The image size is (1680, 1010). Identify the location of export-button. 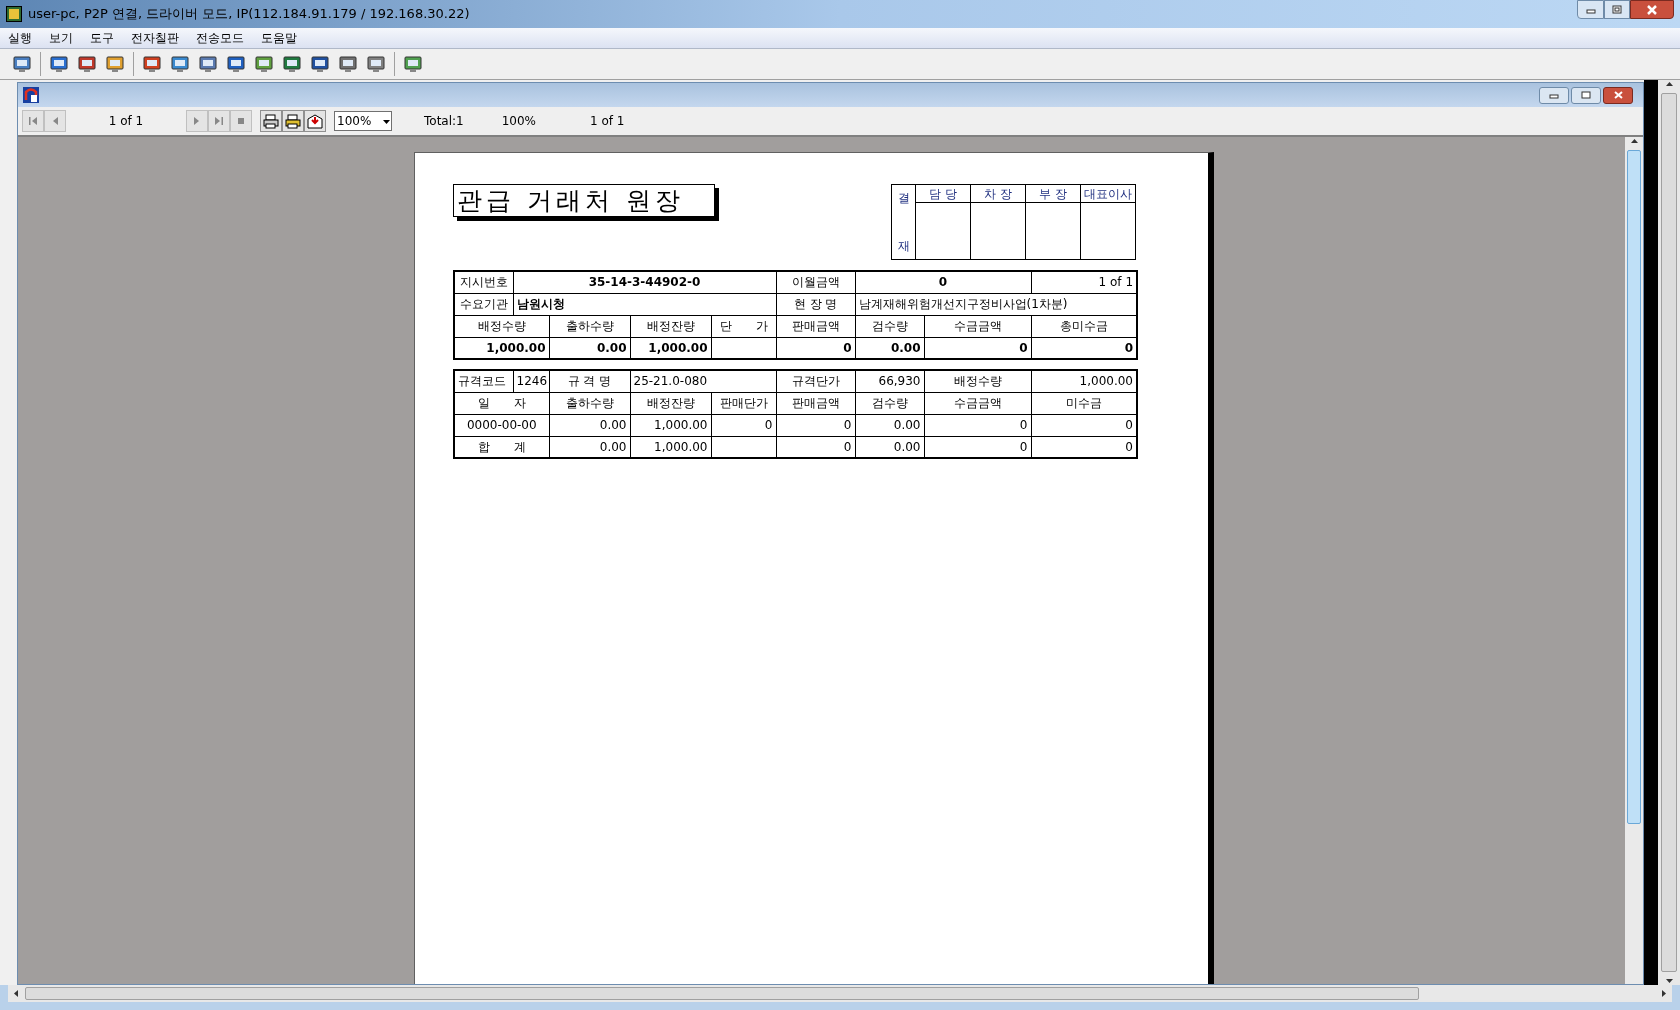
(315, 121).